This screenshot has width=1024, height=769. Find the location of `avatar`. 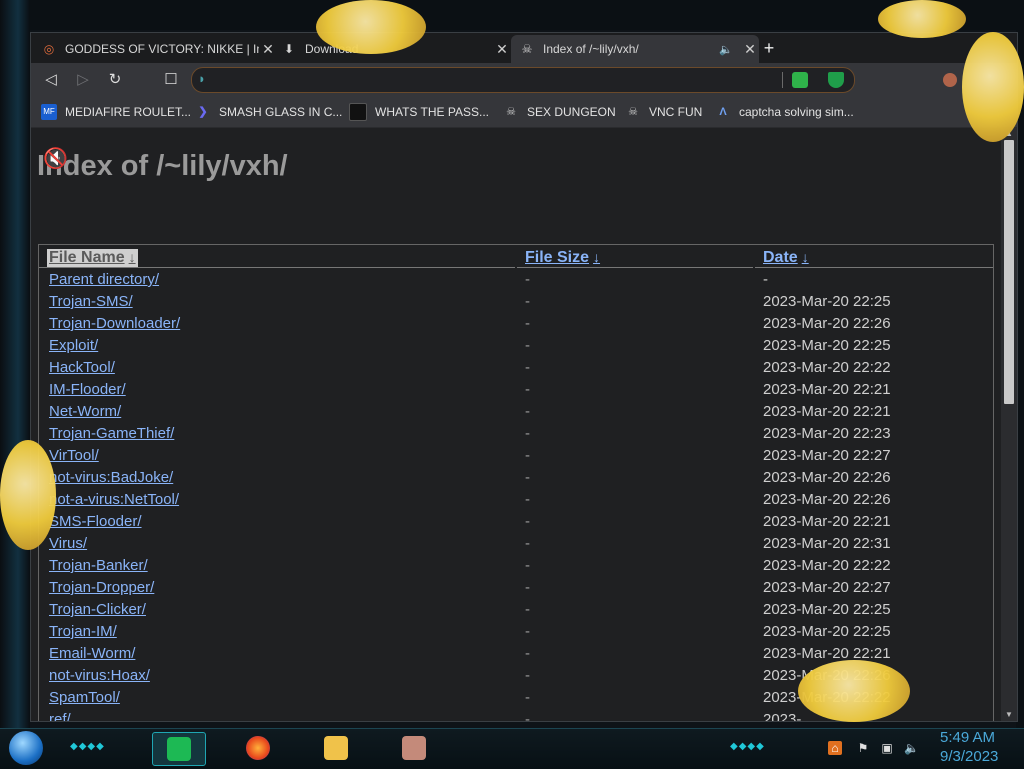

avatar is located at coordinates (950, 80).